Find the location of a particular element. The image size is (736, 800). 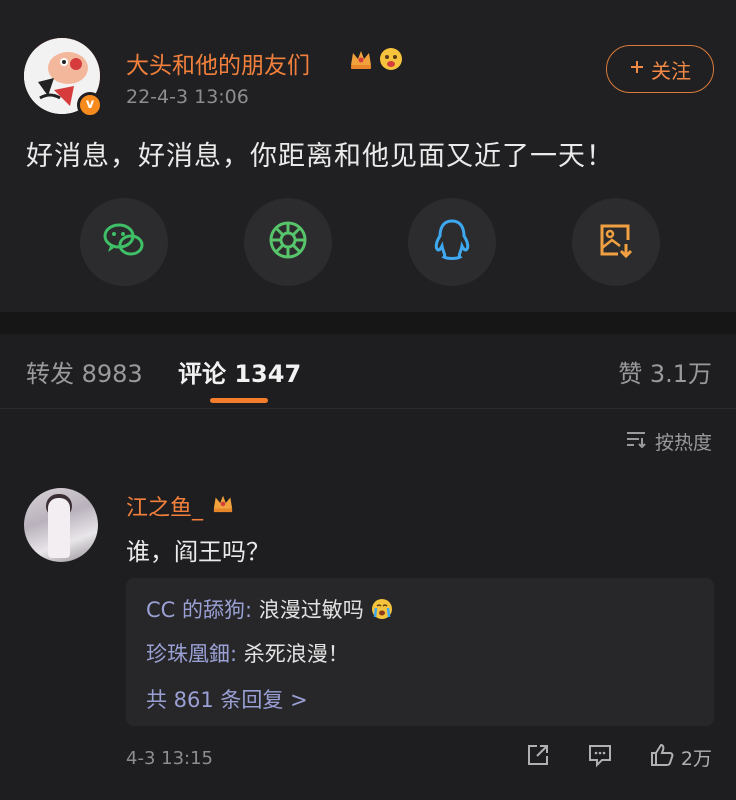

reply-item: 珍珠凰鈿: 杀死浪漫！ is located at coordinates (247, 653).